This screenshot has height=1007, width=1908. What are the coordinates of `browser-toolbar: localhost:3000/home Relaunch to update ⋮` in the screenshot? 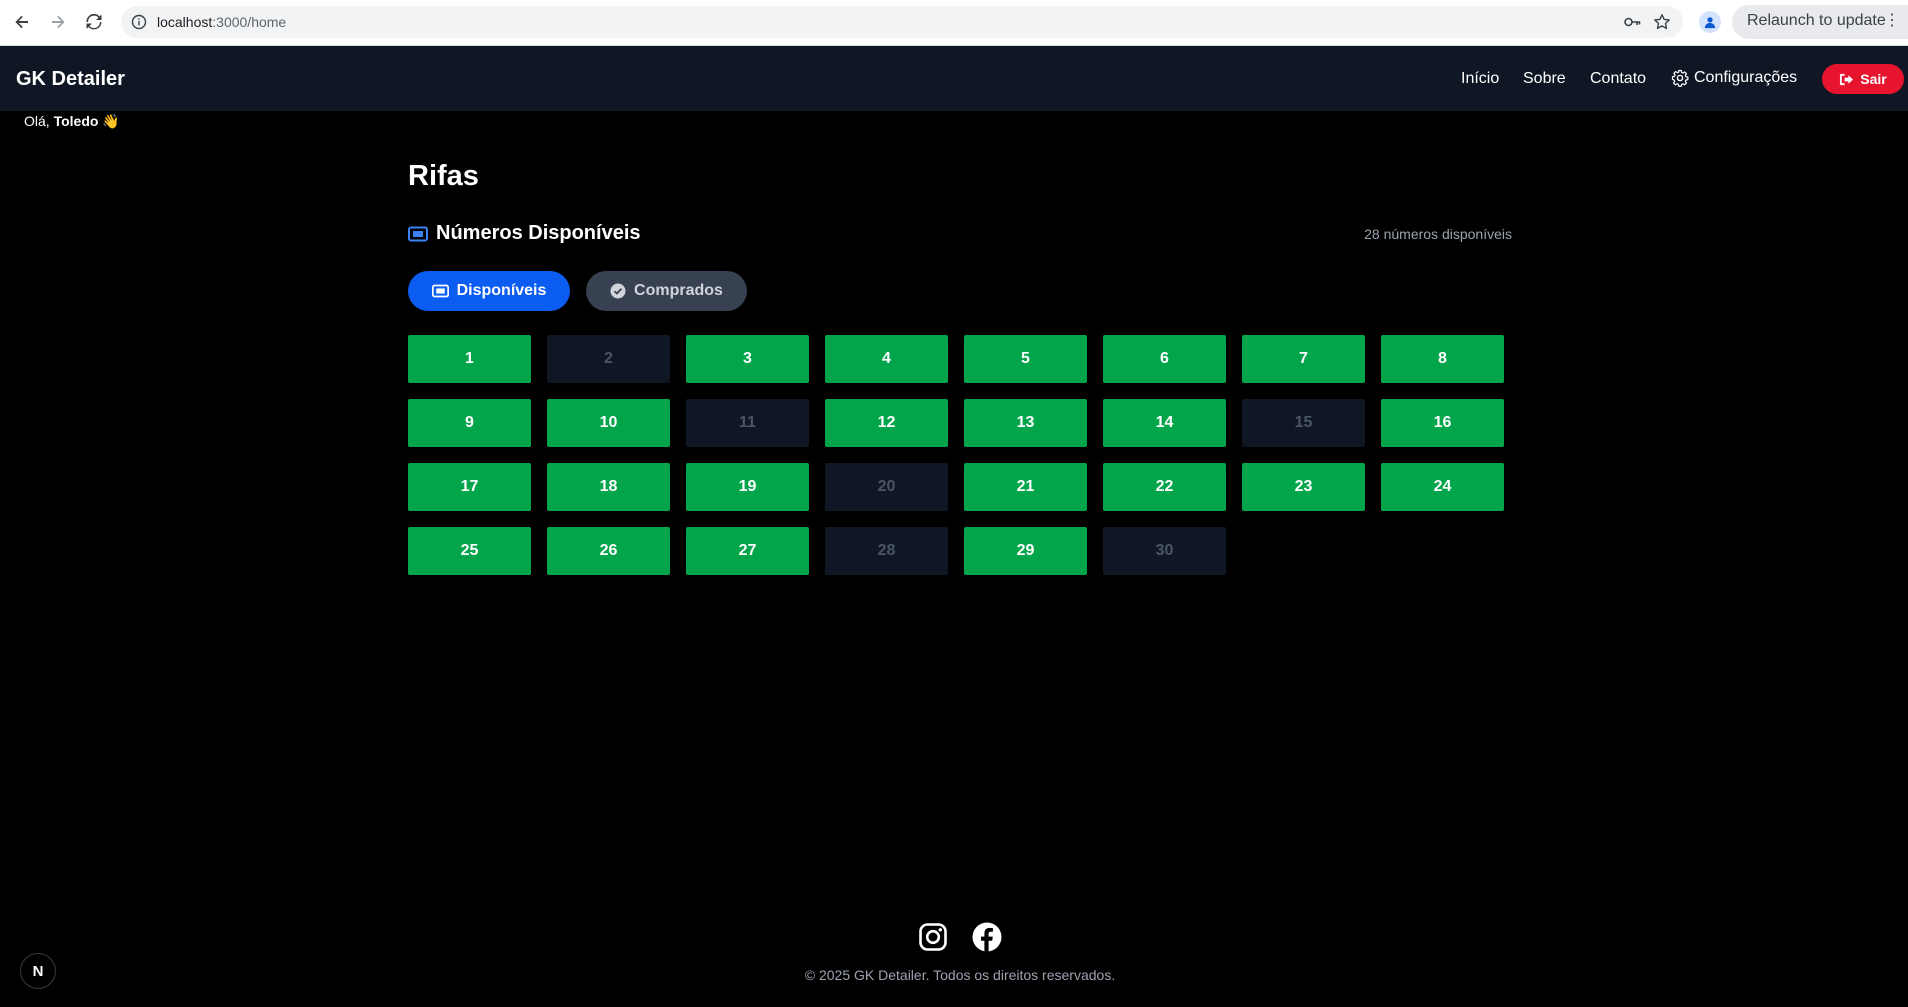 It's located at (954, 23).